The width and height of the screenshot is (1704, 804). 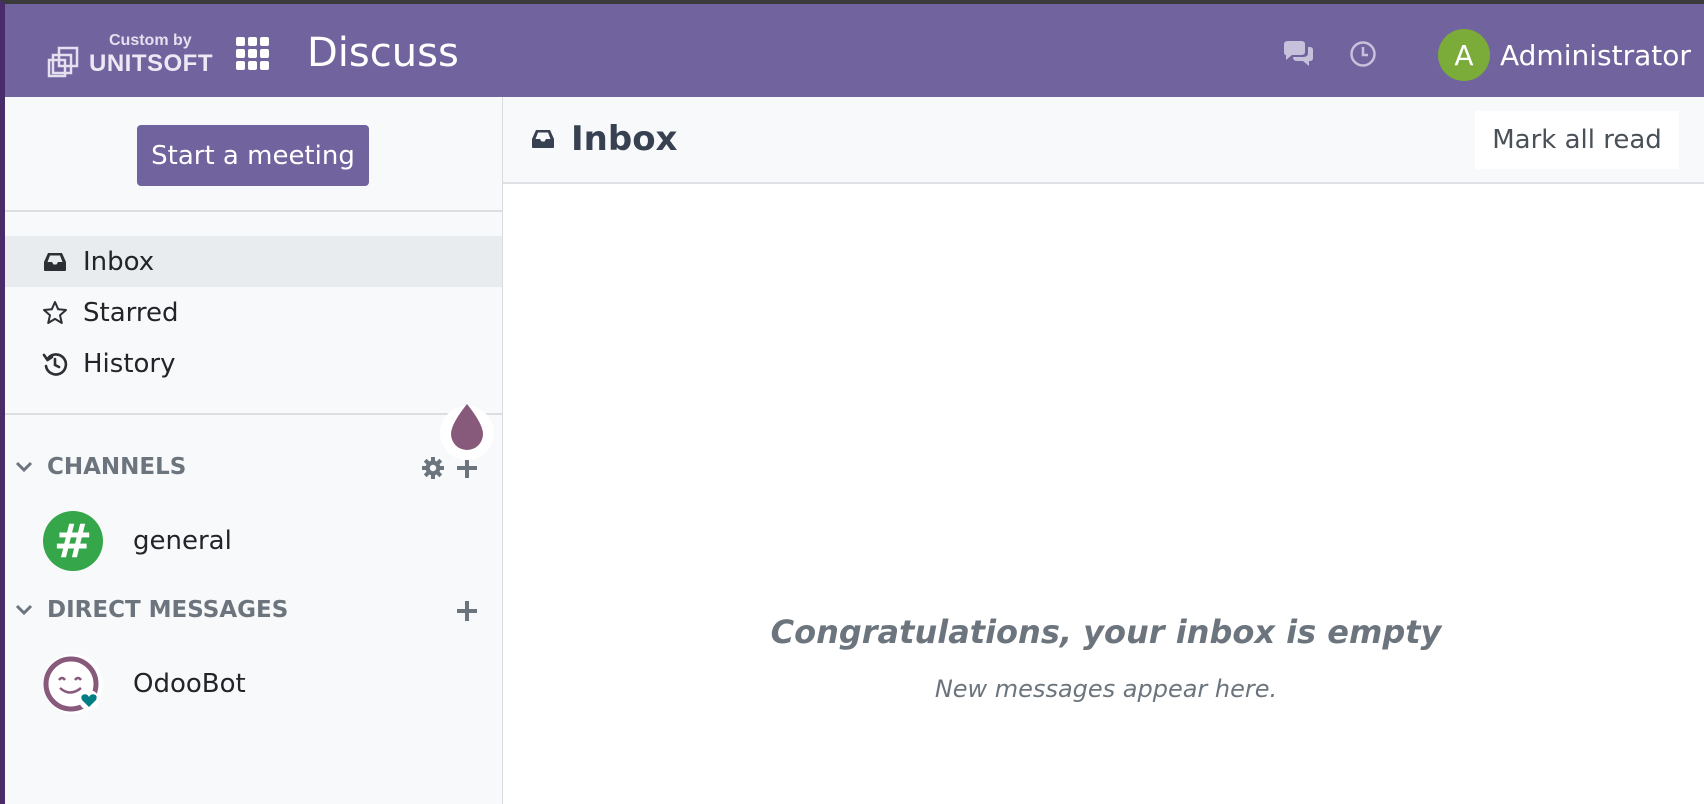 What do you see at coordinates (1298, 56) in the screenshot?
I see `messaging-icon` at bounding box center [1298, 56].